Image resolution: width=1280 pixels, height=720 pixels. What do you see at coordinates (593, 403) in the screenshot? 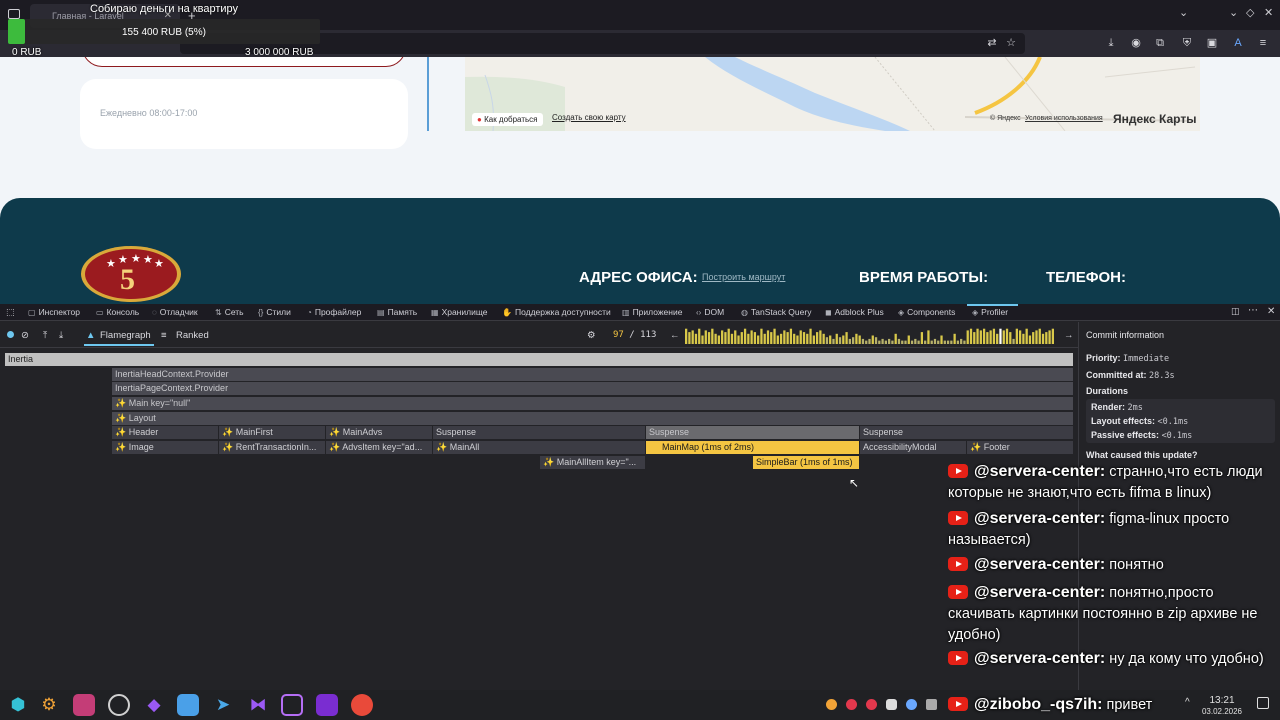
I see `flame-node-main: ✨ Main key="null"` at bounding box center [593, 403].